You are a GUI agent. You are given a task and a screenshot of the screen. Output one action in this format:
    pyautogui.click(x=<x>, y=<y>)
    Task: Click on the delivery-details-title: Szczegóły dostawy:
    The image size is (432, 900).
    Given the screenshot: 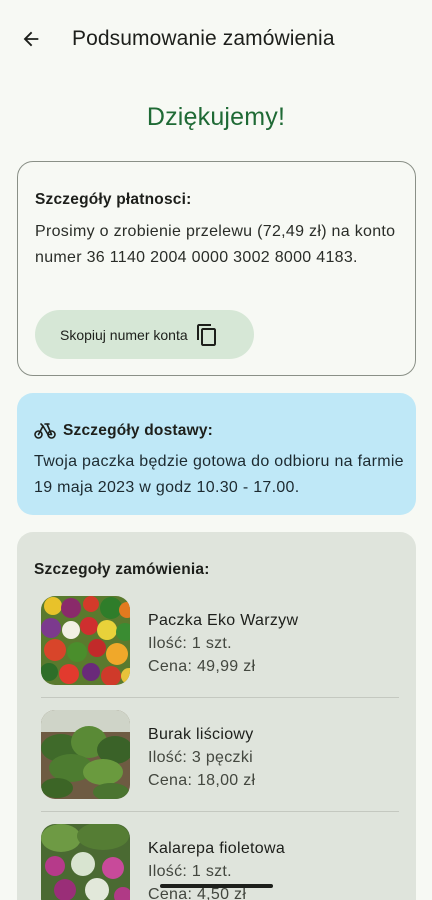 What is the action you would take?
    pyautogui.click(x=138, y=430)
    